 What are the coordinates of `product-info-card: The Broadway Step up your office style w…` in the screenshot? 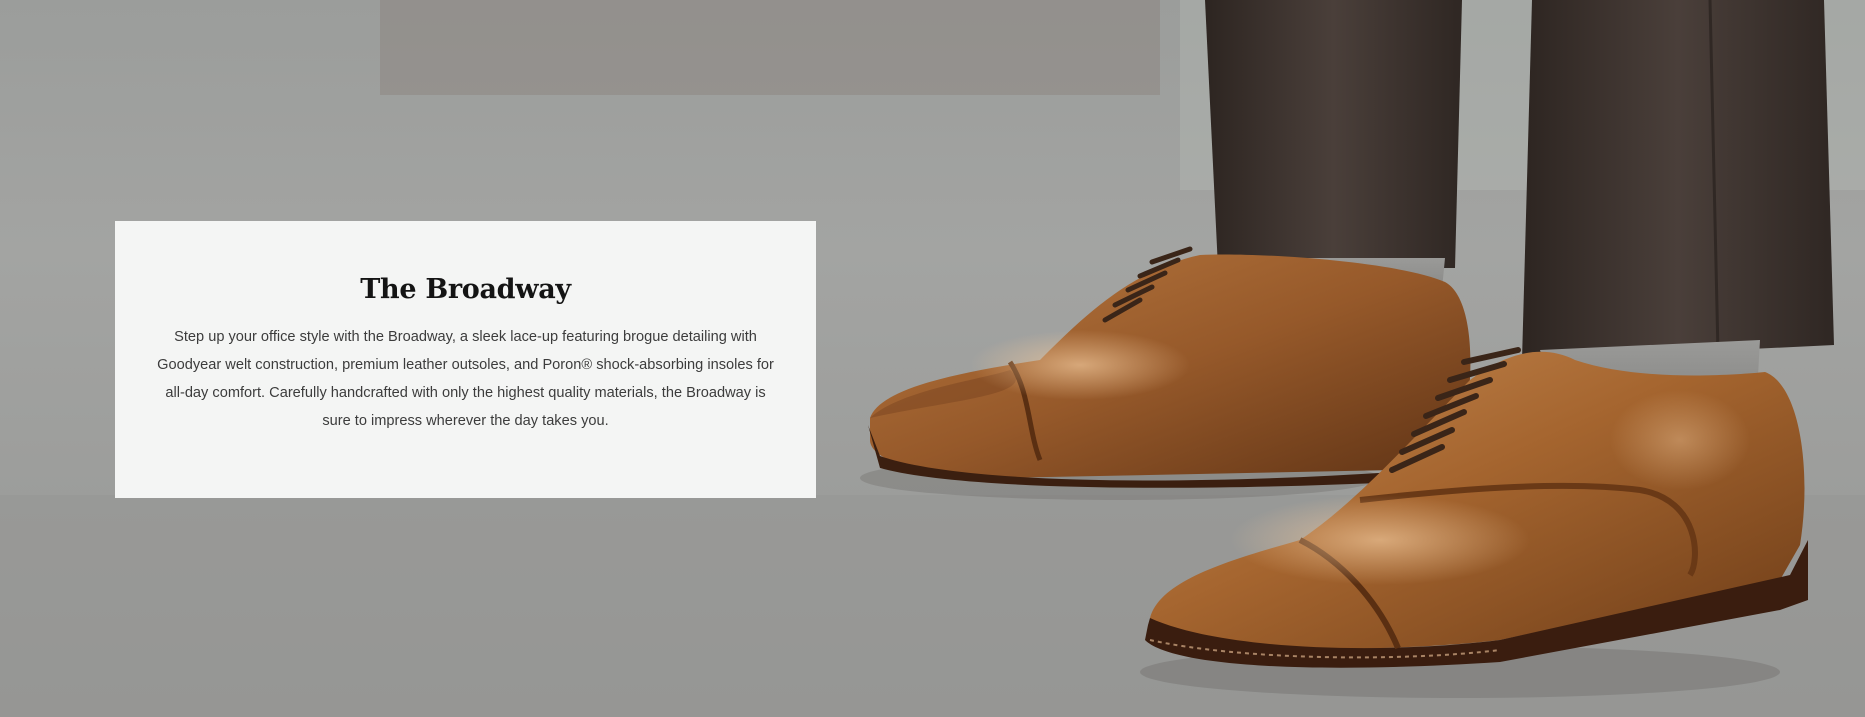 It's located at (465, 359).